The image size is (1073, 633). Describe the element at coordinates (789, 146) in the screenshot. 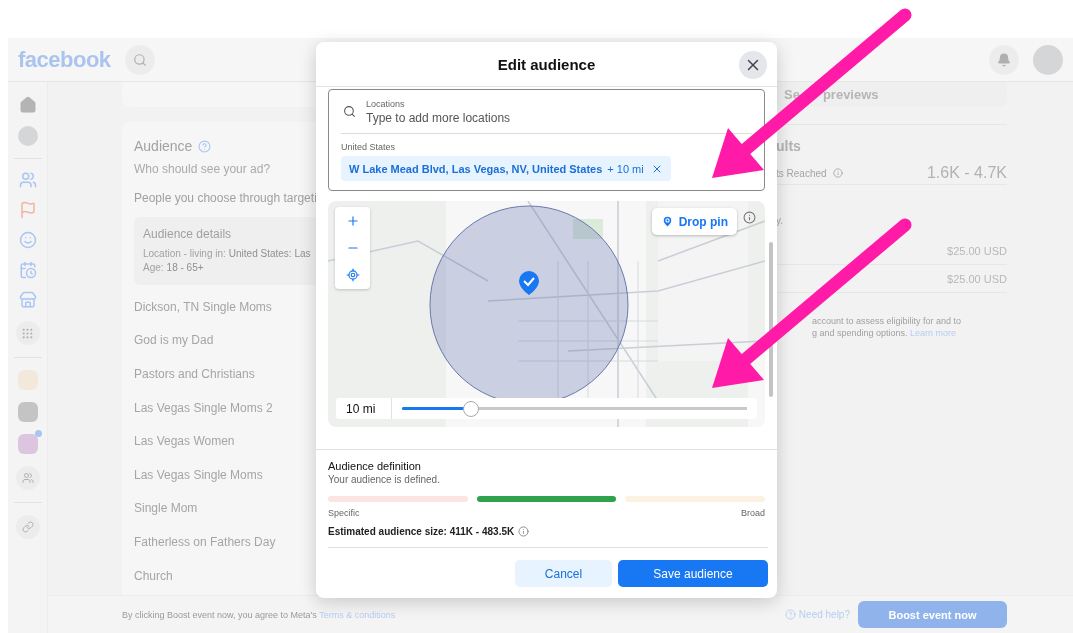

I see `results-title: ults` at that location.